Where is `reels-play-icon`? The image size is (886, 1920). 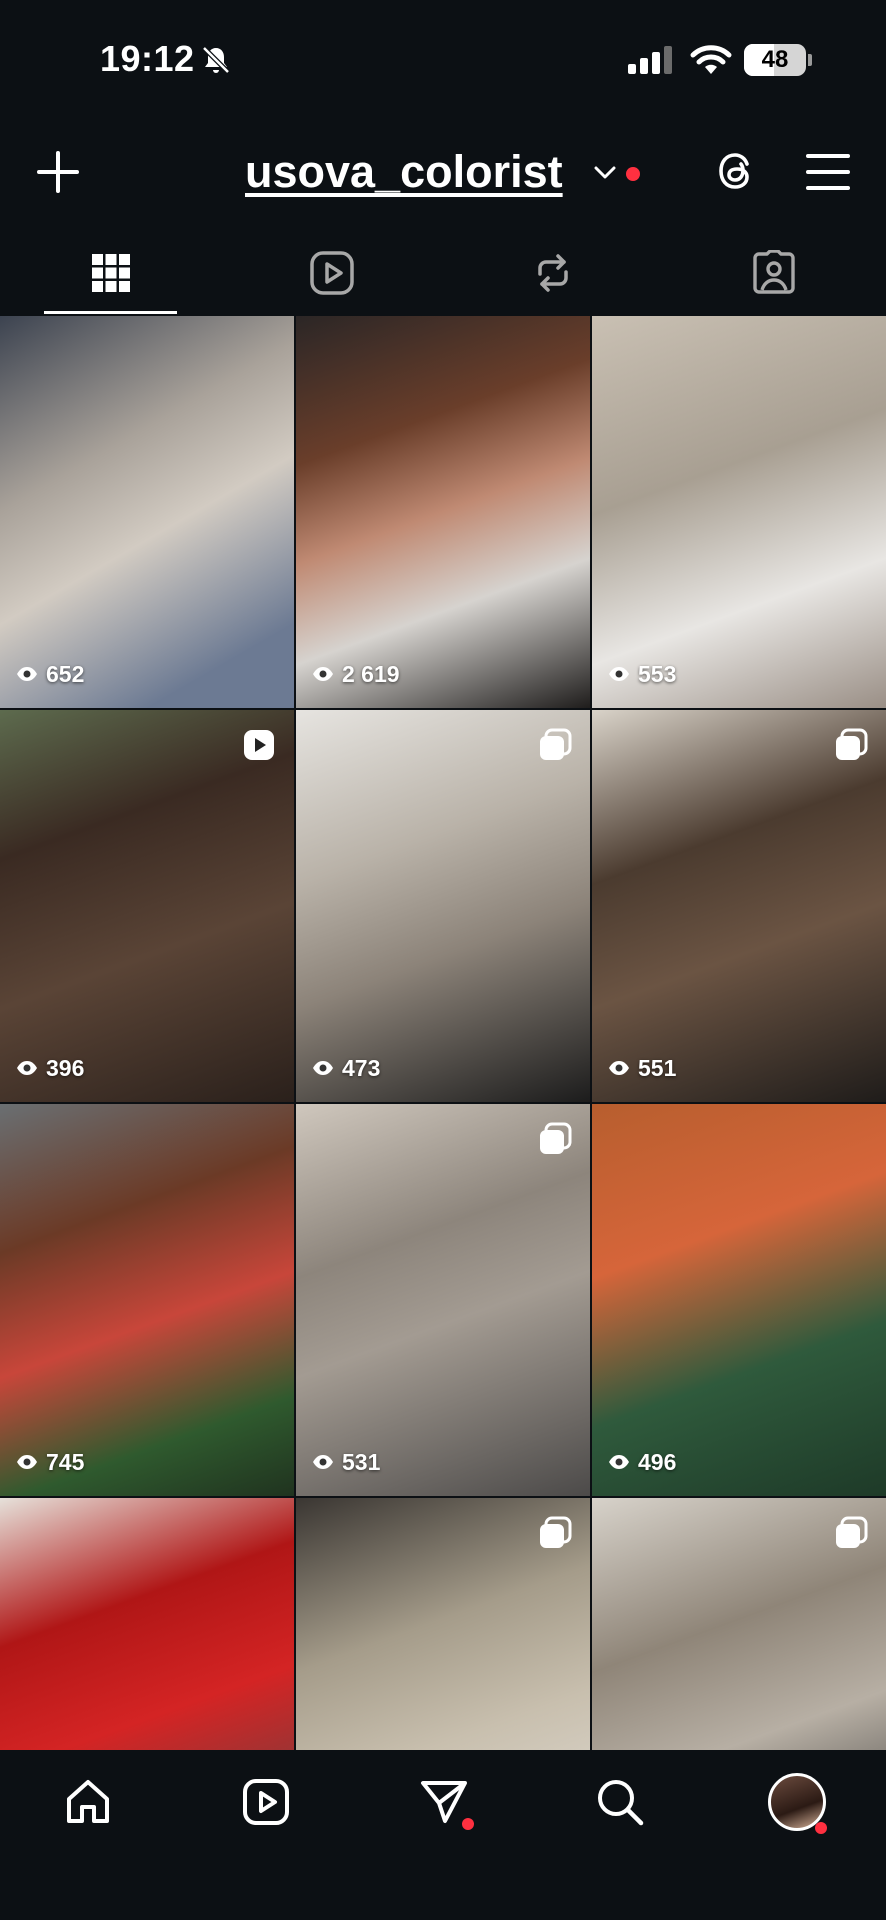 reels-play-icon is located at coordinates (331, 273).